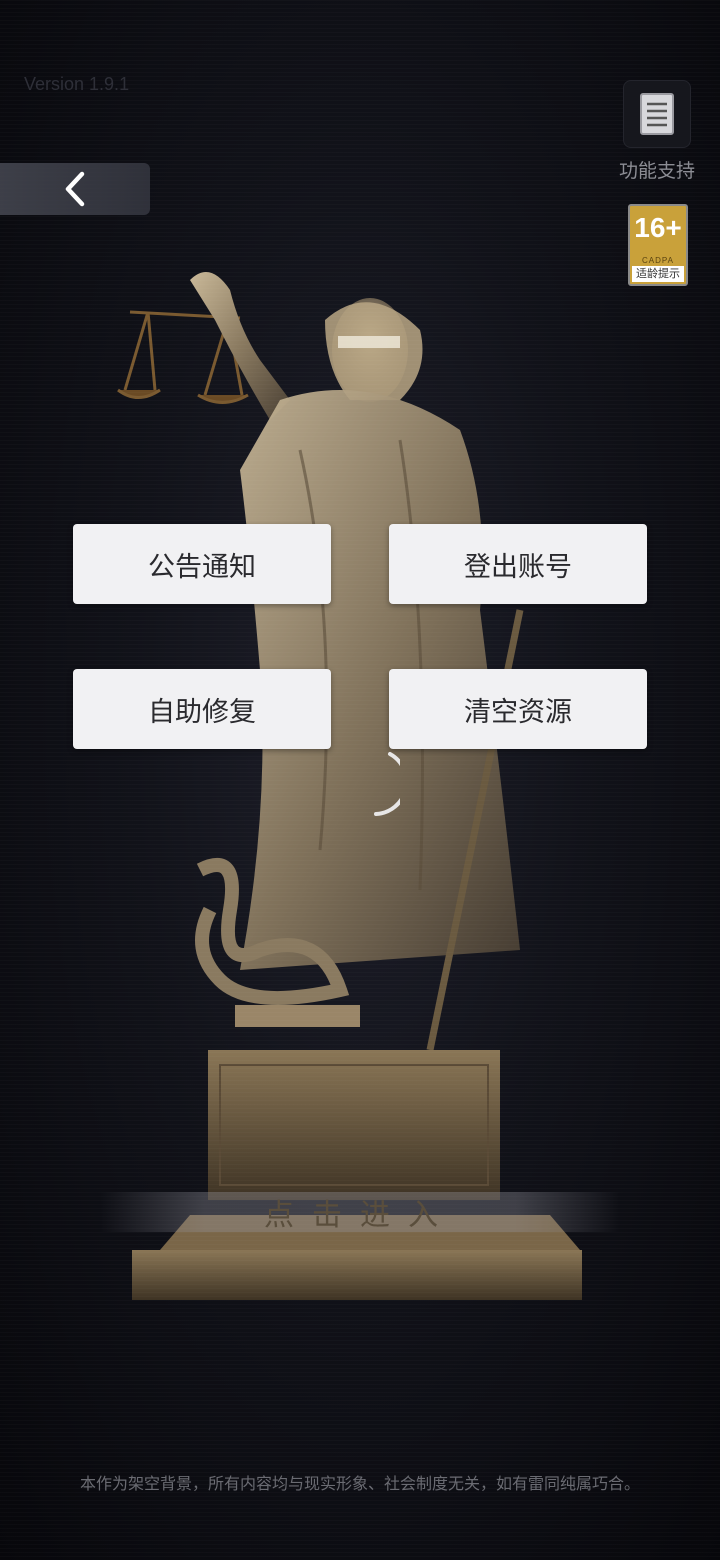  Describe the element at coordinates (658, 227) in the screenshot. I see `age-rating-value: 16+` at that location.